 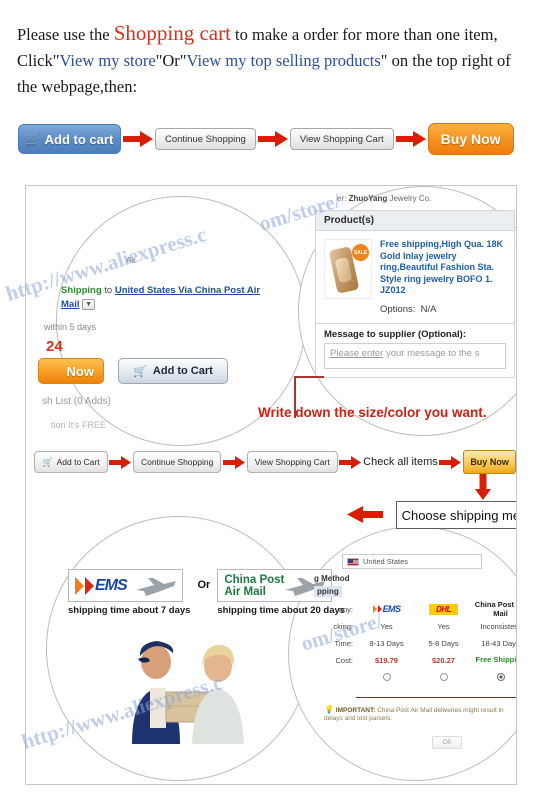 I want to click on wish-list-count: (0 Adds), so click(x=92, y=401).